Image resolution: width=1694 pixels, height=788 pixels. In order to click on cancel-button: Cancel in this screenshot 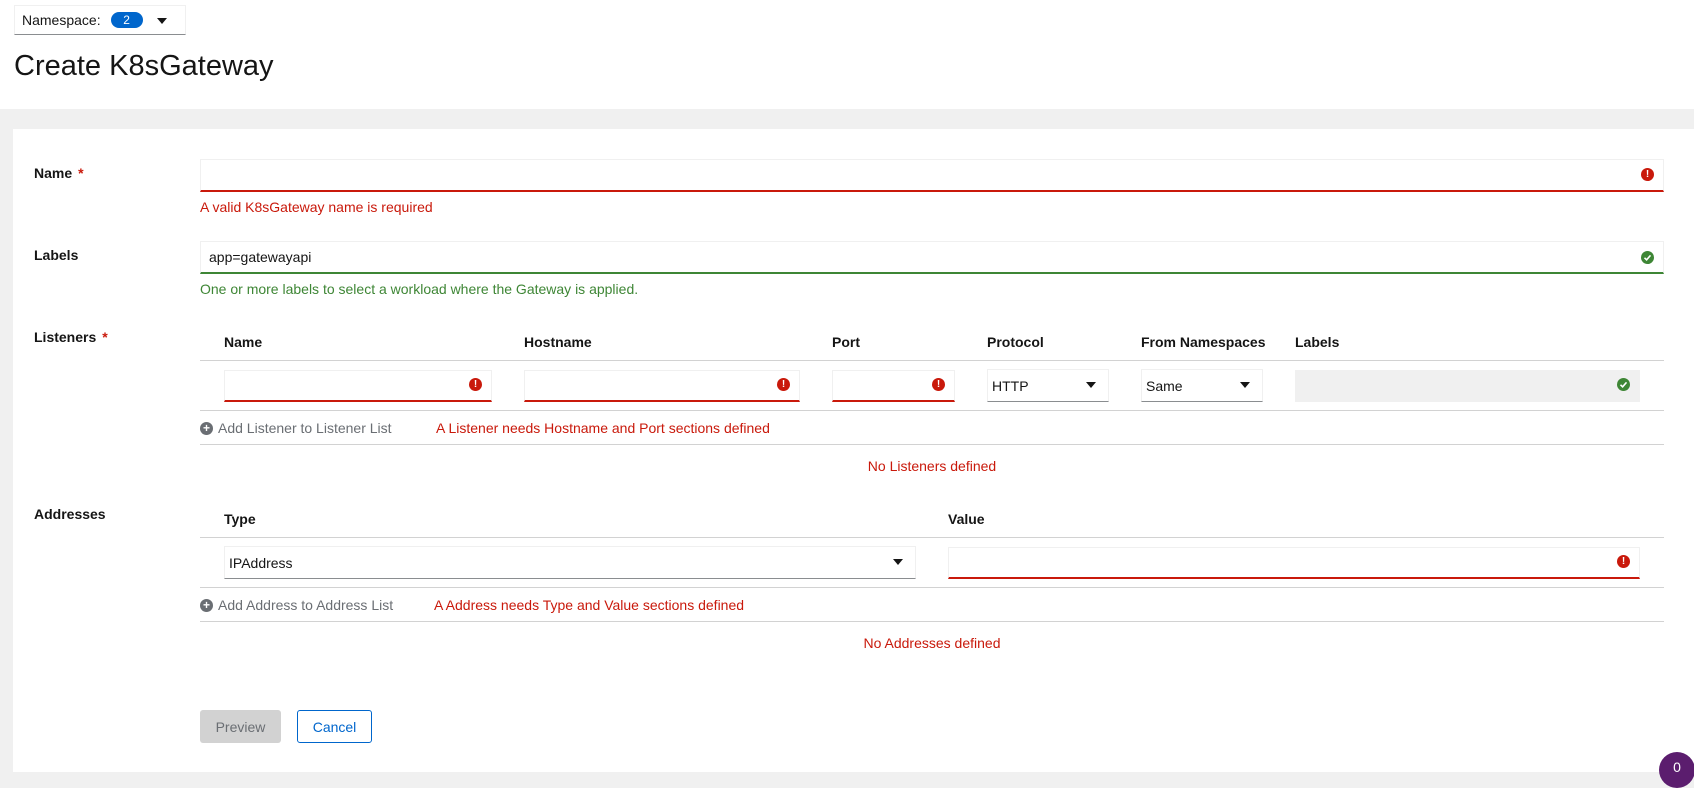, I will do `click(334, 726)`.